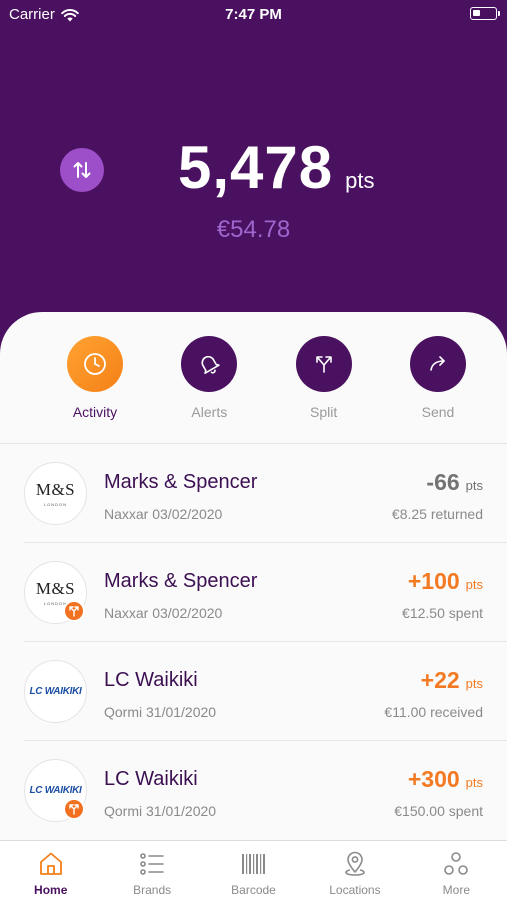  I want to click on tab-barcode: Barcode, so click(253, 870).